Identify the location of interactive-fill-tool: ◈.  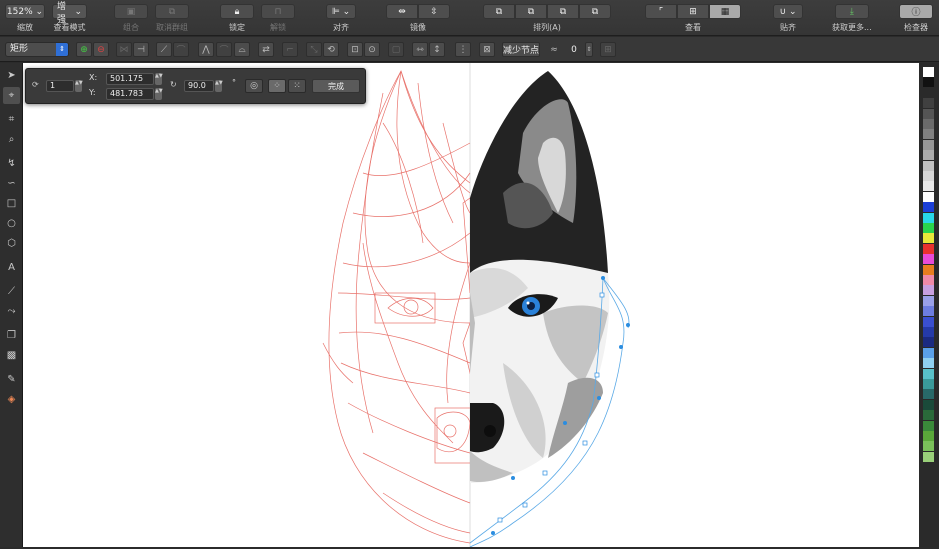
(11, 399).